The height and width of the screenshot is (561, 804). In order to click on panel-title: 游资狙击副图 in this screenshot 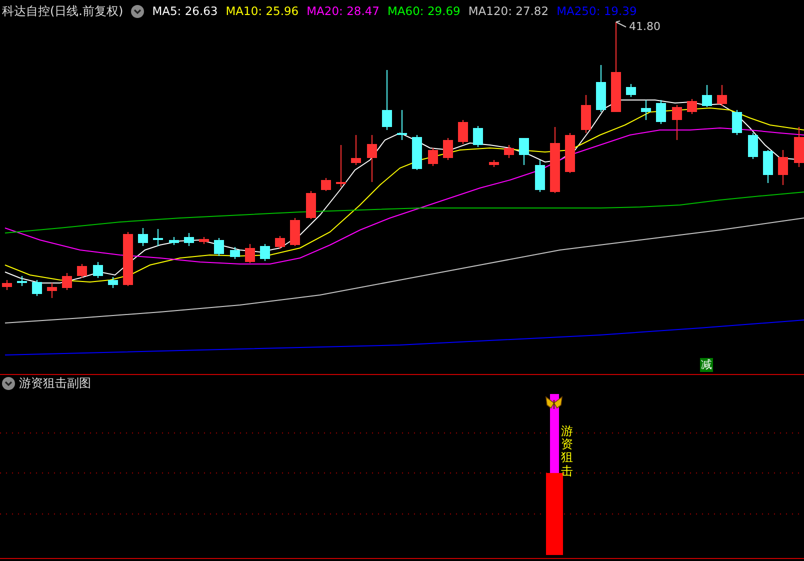, I will do `click(55, 383)`.